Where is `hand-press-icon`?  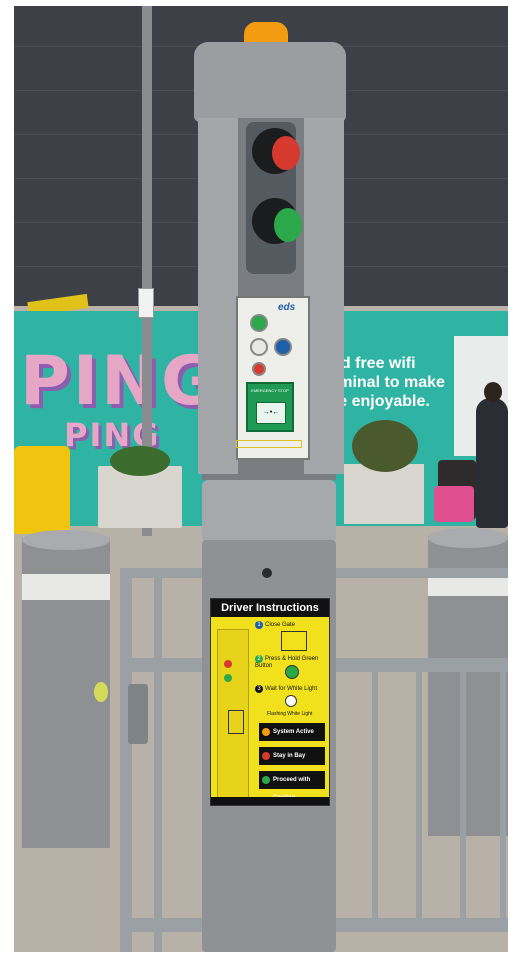 hand-press-icon is located at coordinates (292, 672).